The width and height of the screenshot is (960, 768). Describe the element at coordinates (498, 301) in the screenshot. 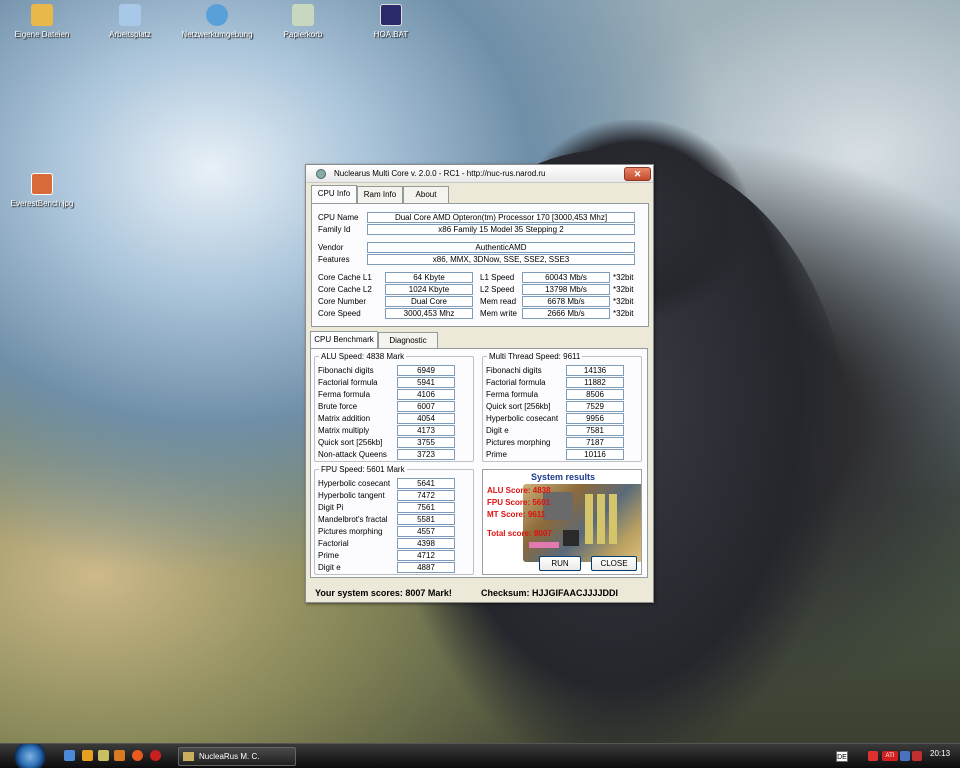

I see `mem-read-label: Mem read` at that location.